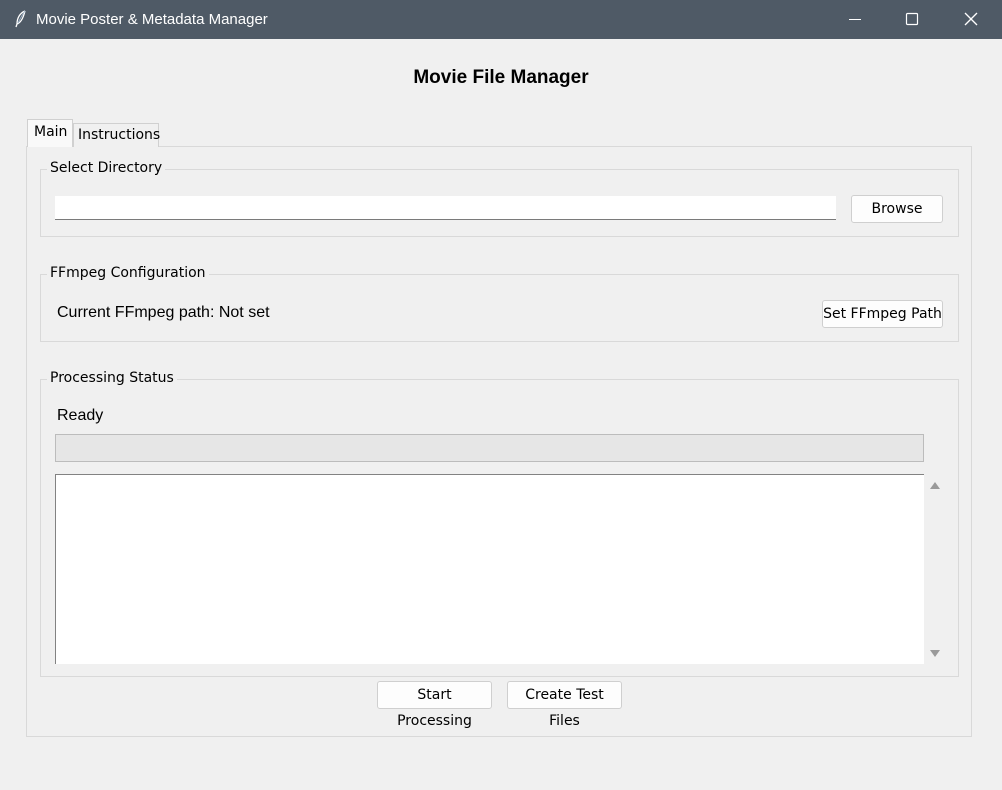 The width and height of the screenshot is (1002, 790). I want to click on maximize-button, so click(912, 19).